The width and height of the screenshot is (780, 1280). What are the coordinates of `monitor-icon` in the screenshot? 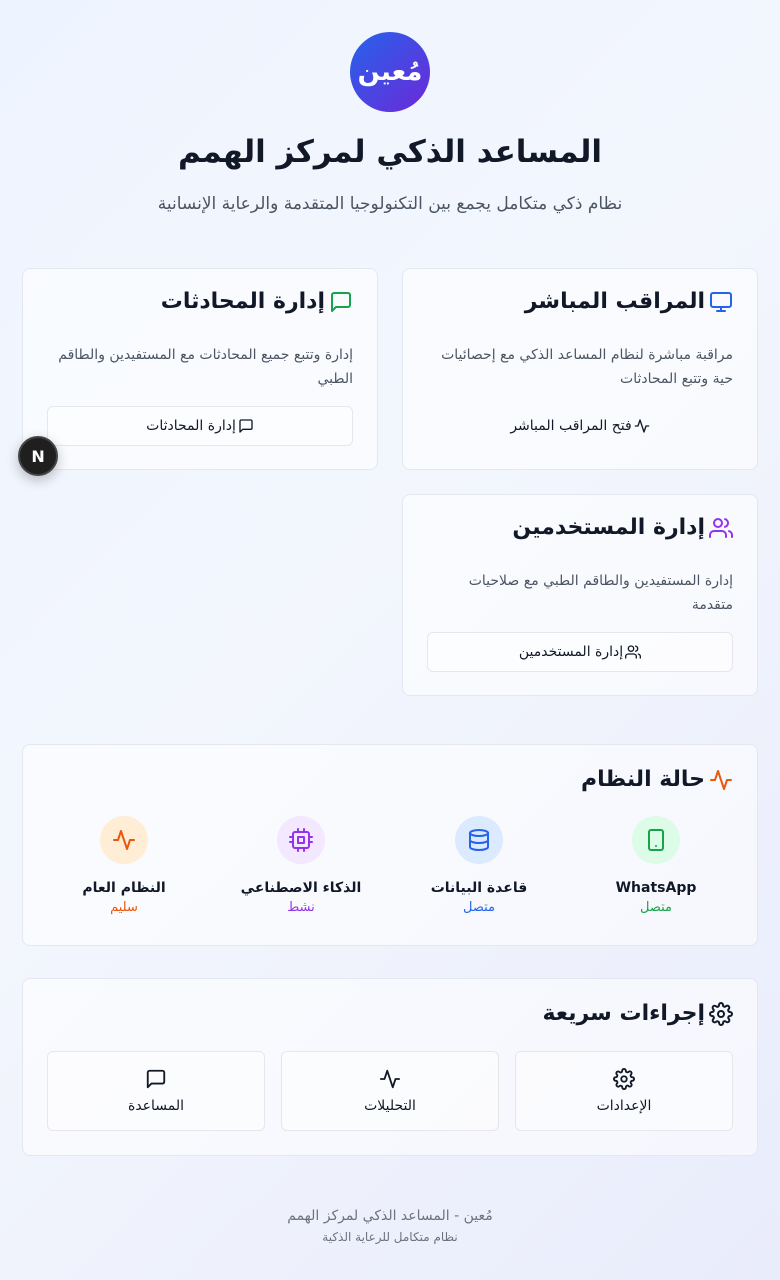 It's located at (721, 302).